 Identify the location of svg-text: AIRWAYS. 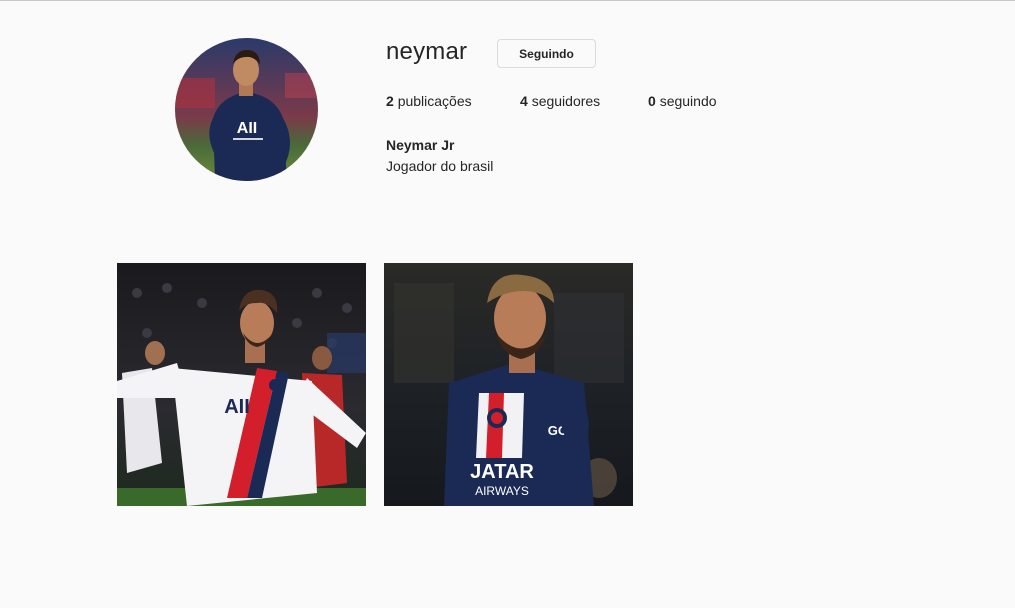
(502, 491).